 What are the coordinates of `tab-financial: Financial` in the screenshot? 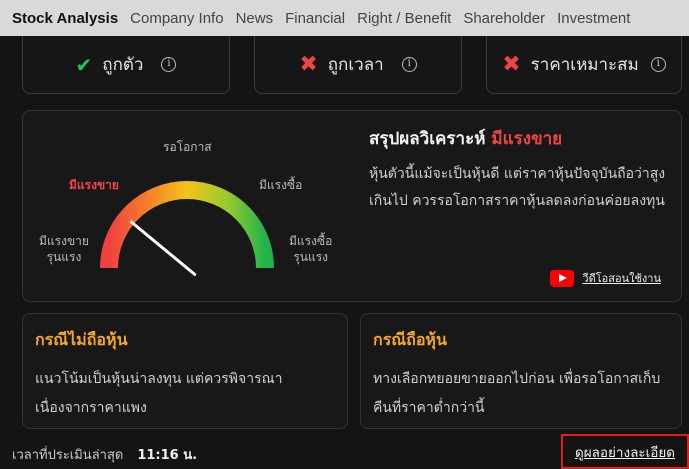 It's located at (315, 18).